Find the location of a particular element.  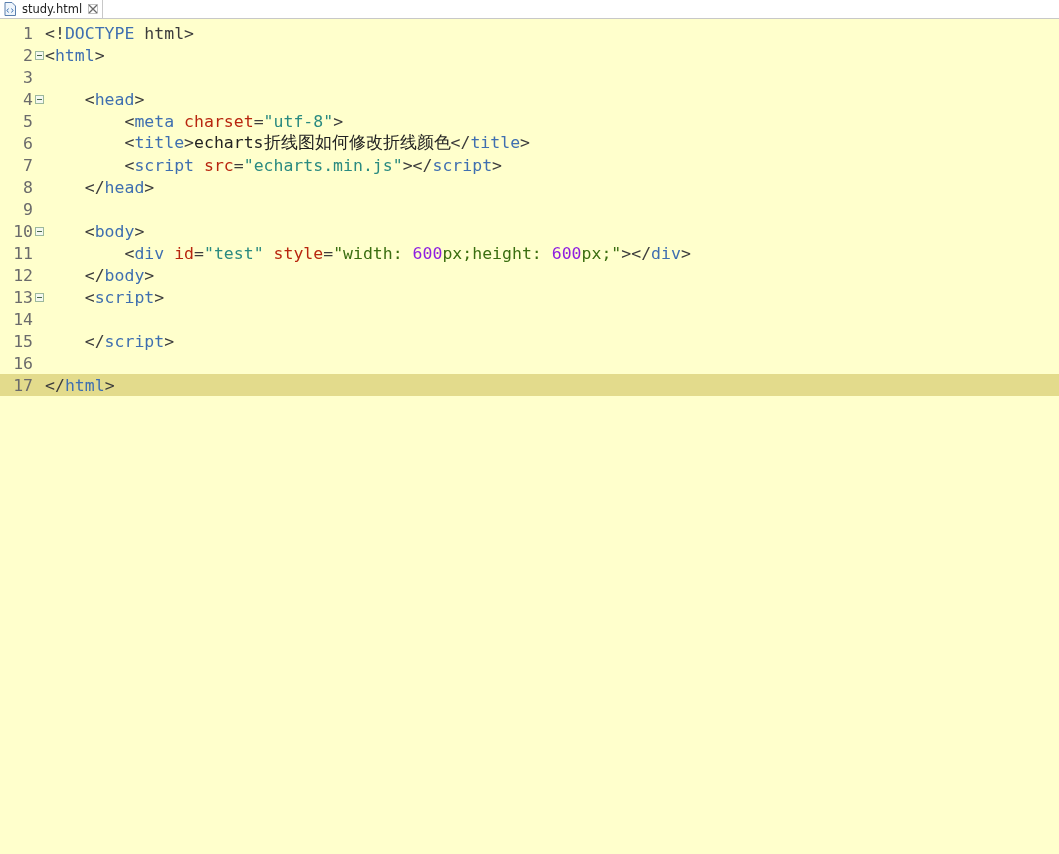

code-line: </html> is located at coordinates (80, 385).